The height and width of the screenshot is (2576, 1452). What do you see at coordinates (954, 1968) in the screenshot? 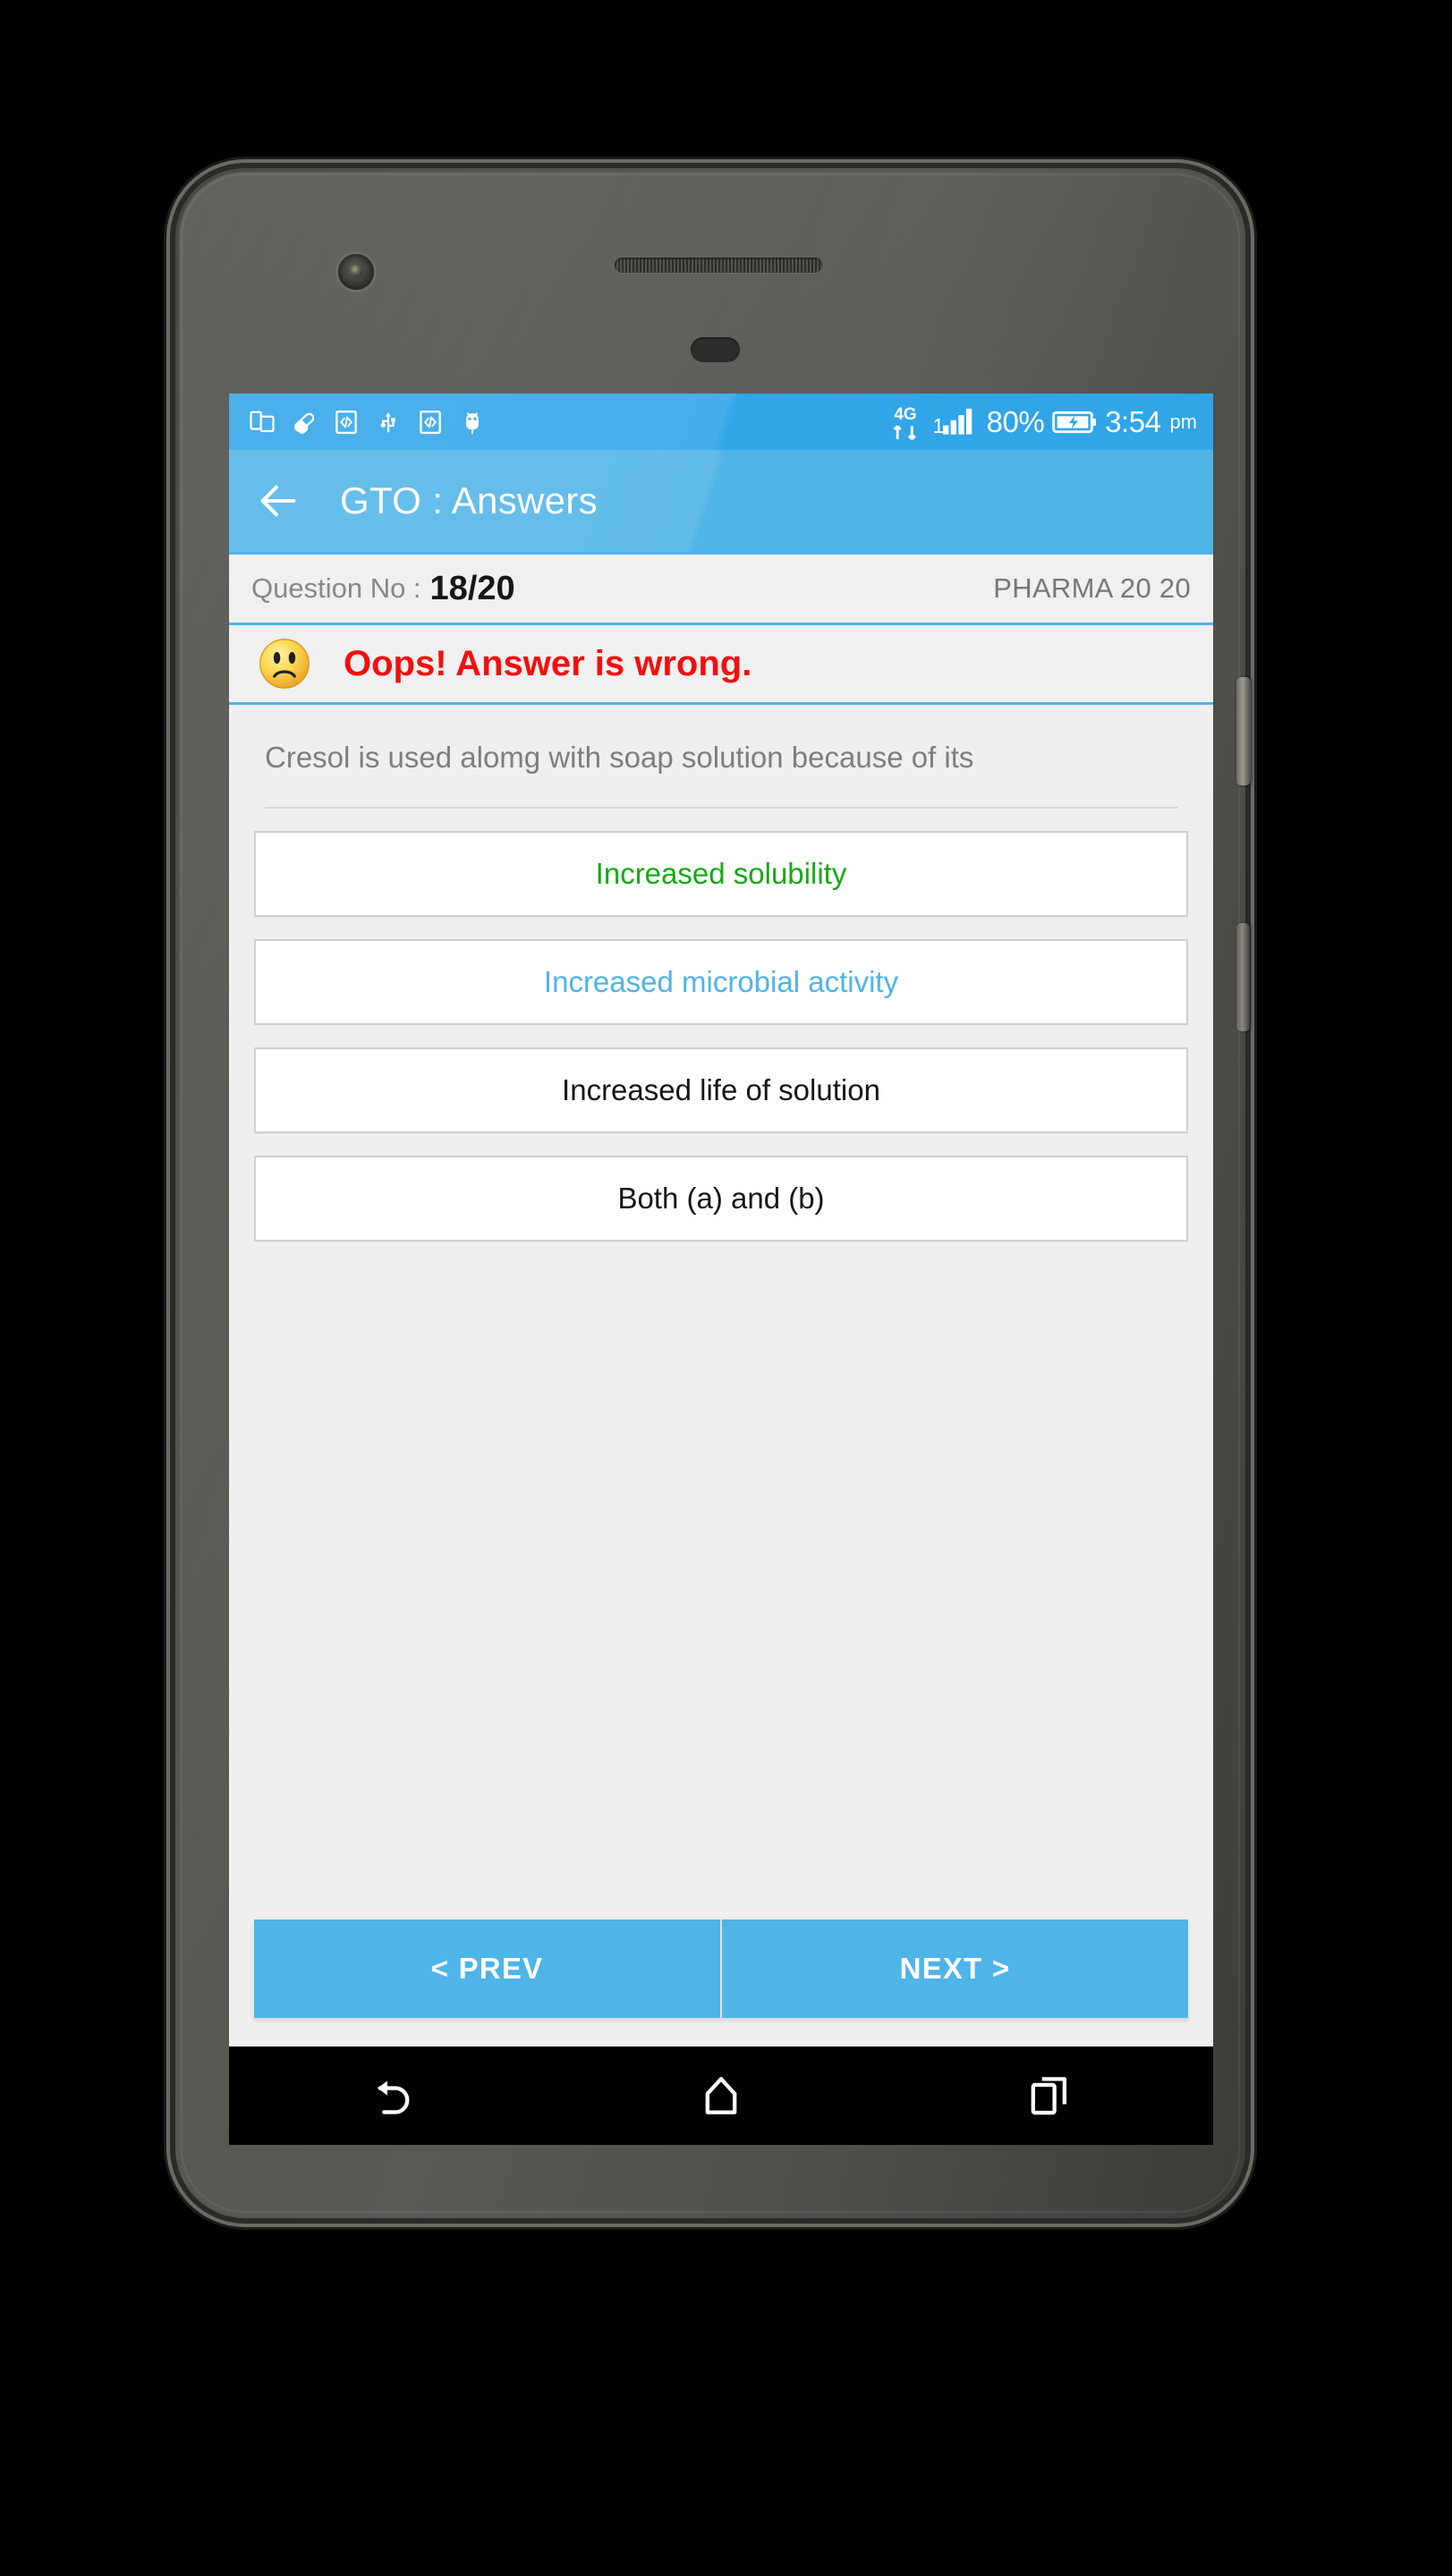
I see `next-button: NEXT >` at bounding box center [954, 1968].